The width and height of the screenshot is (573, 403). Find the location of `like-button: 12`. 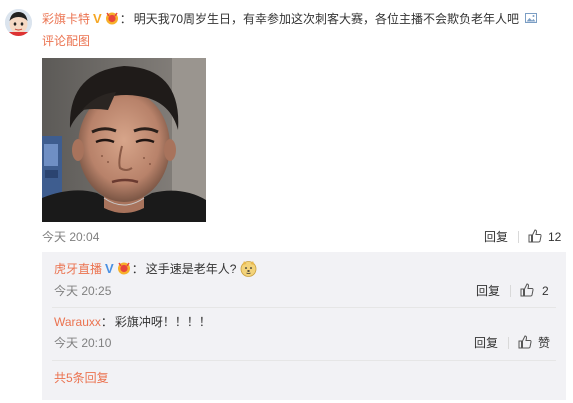

like-button: 12 is located at coordinates (545, 237).